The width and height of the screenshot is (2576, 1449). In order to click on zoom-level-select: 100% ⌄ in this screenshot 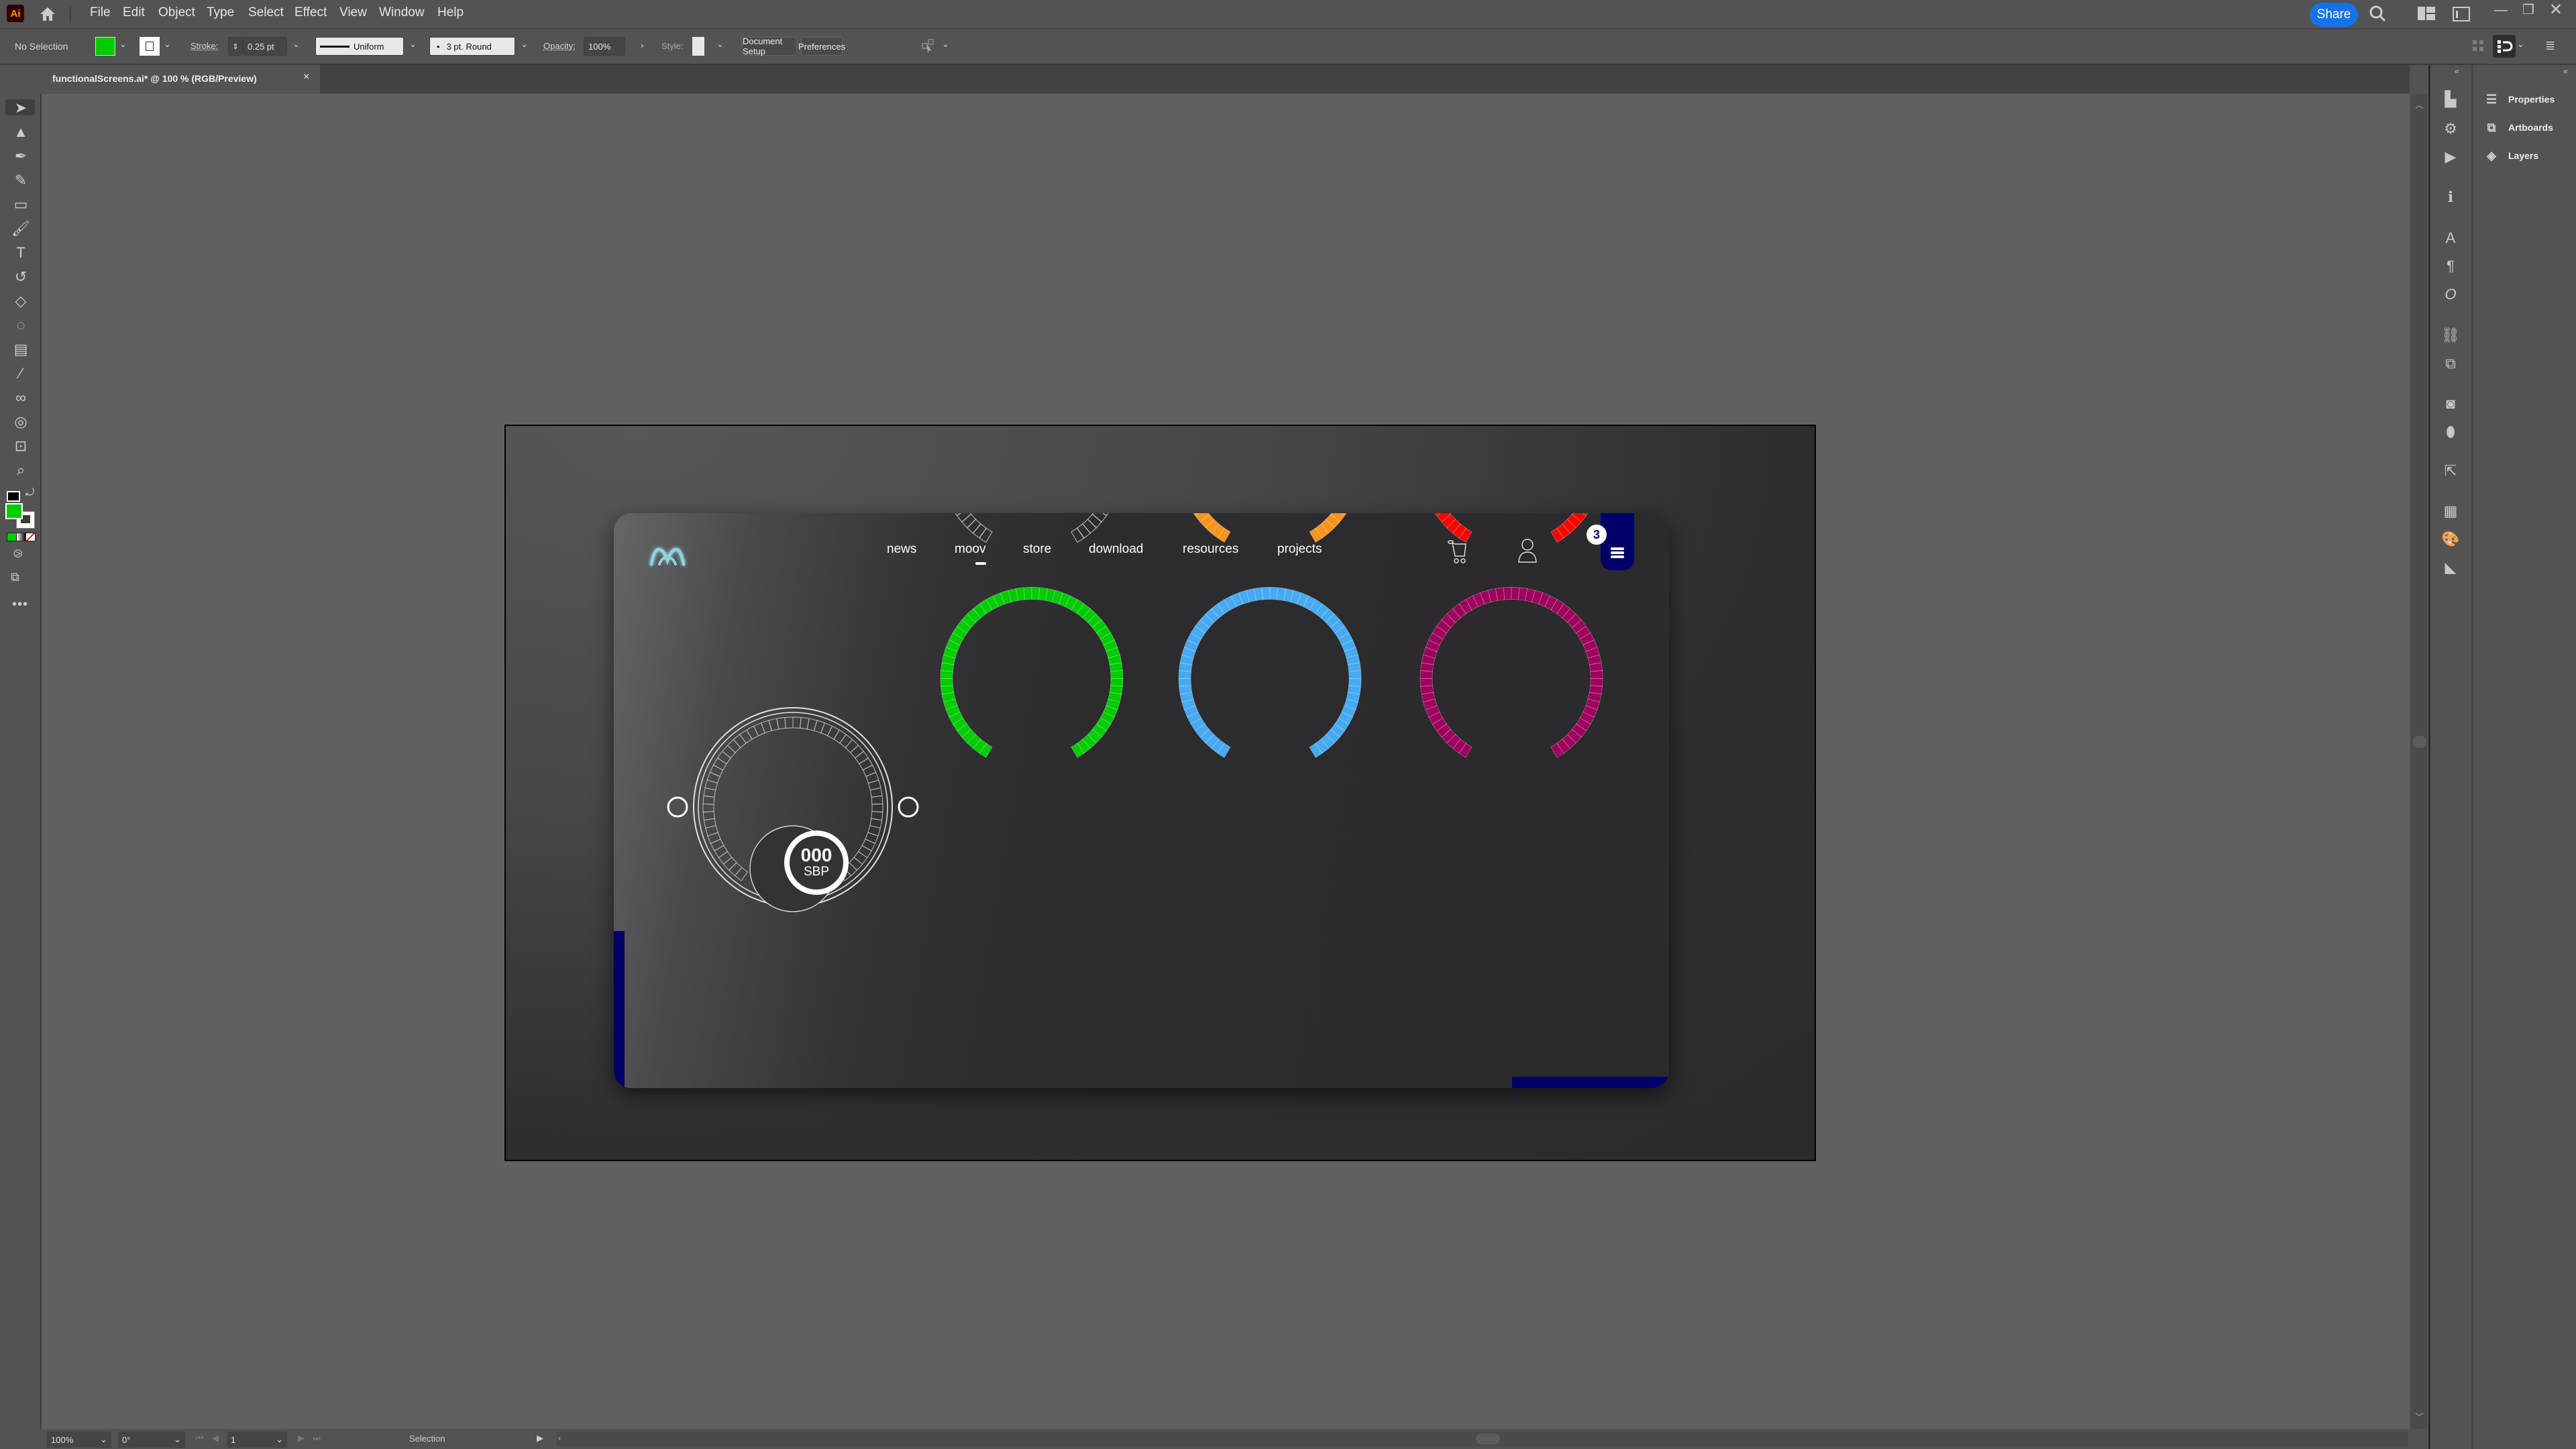, I will do `click(79, 1440)`.